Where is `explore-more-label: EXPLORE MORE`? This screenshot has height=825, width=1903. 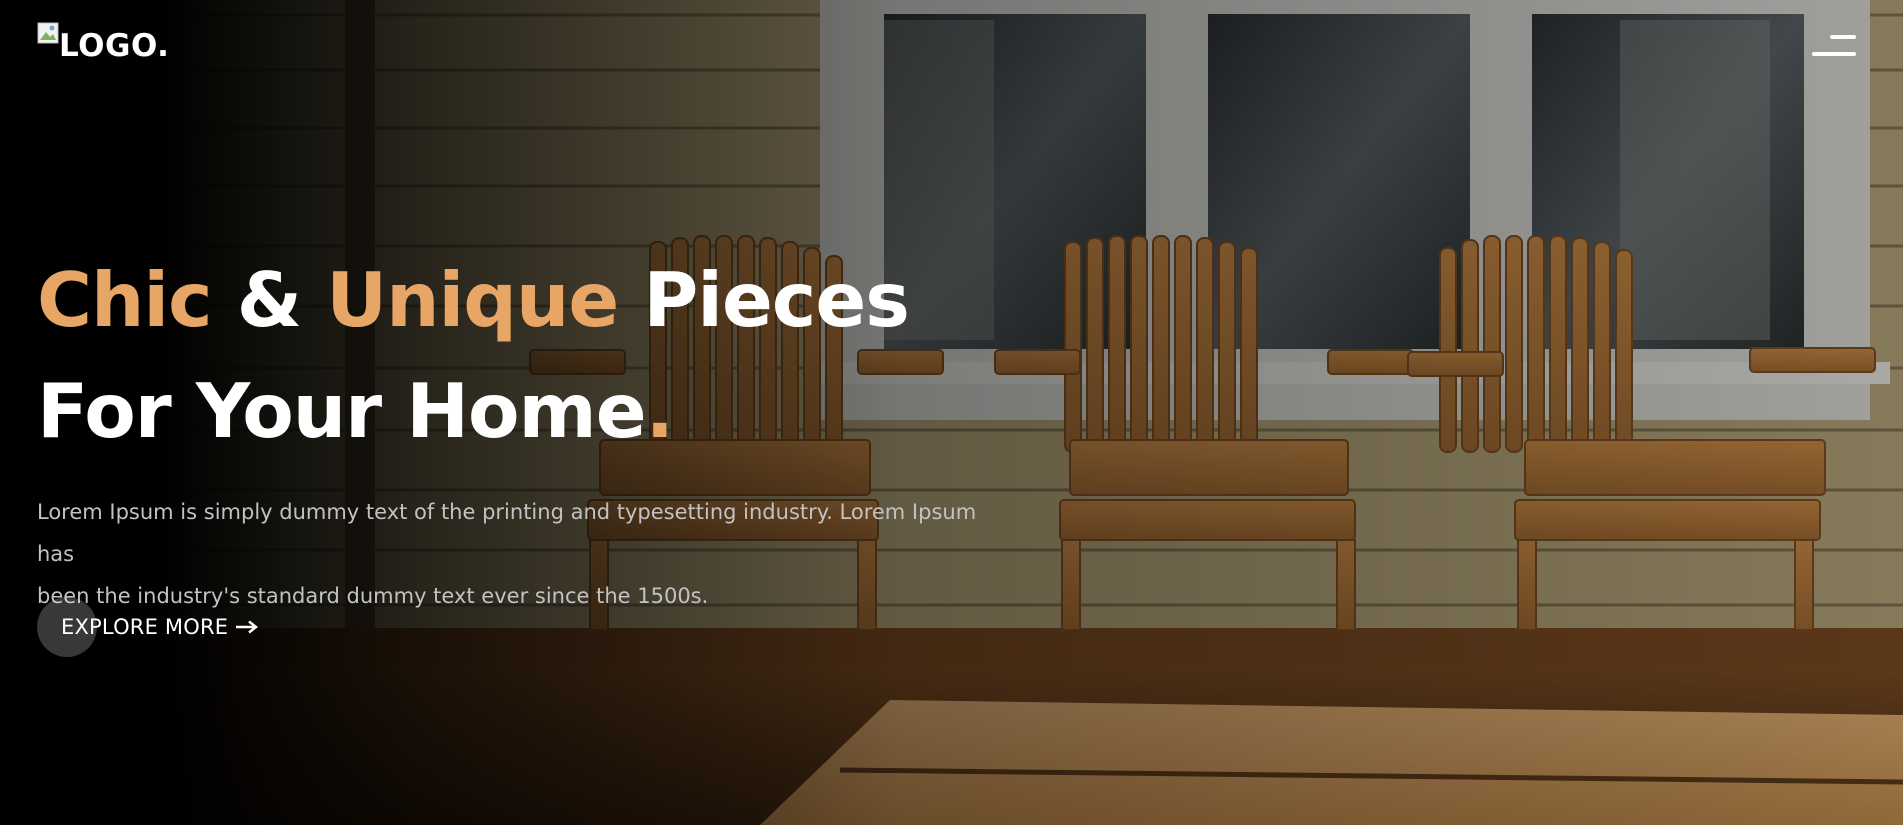 explore-more-label: EXPLORE MORE is located at coordinates (145, 627).